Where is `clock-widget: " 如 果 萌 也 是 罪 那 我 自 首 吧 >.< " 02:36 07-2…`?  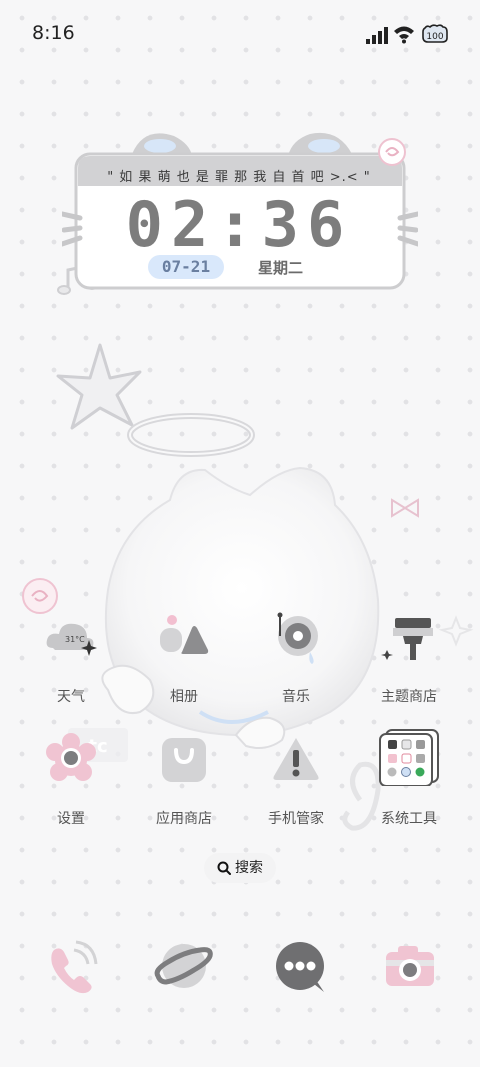 clock-widget: " 如 果 萌 也 是 罪 那 我 自 首 吧 >.< " 02:36 07-2… is located at coordinates (240, 211).